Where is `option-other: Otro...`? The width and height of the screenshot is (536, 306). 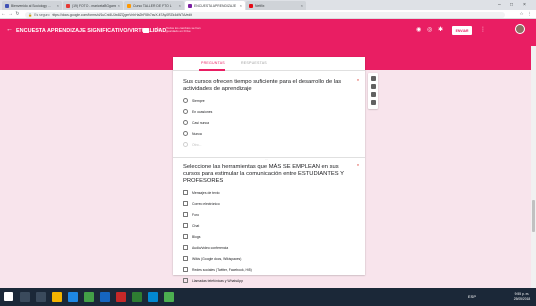
option-other: Otro... is located at coordinates (271, 144).